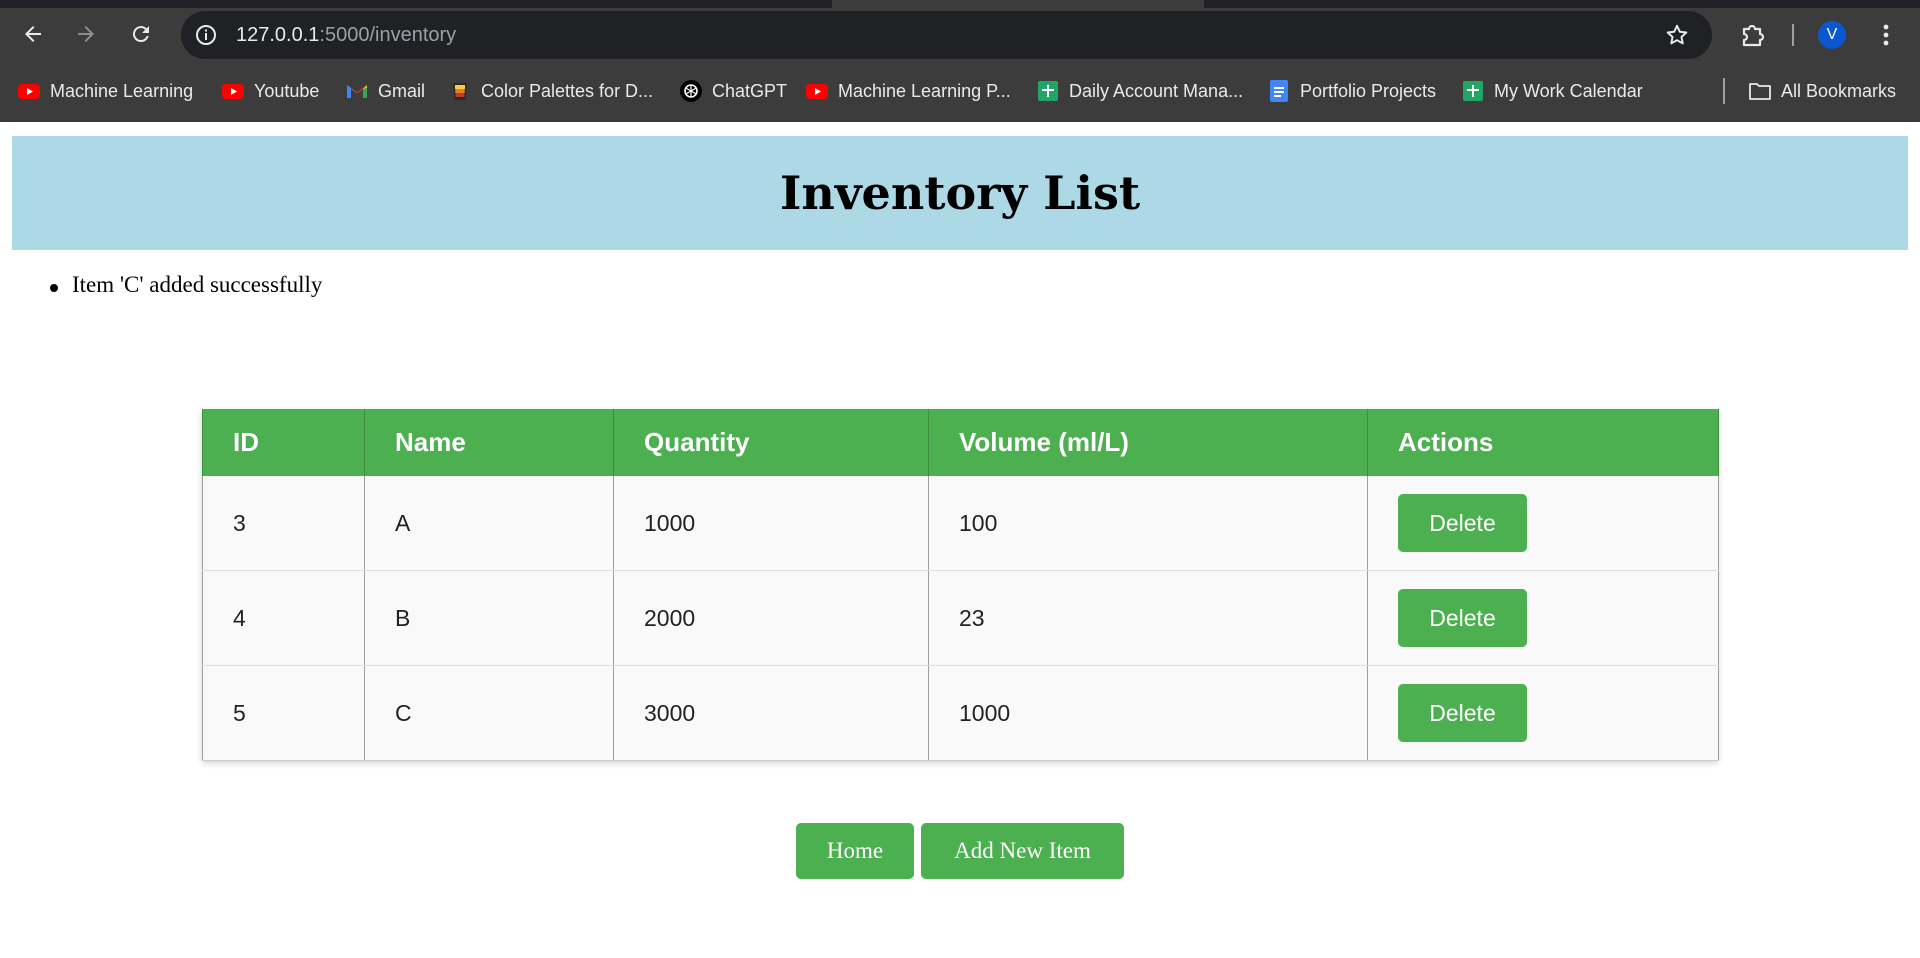 The image size is (1920, 958). What do you see at coordinates (691, 91) in the screenshot?
I see `chatgpt-icon` at bounding box center [691, 91].